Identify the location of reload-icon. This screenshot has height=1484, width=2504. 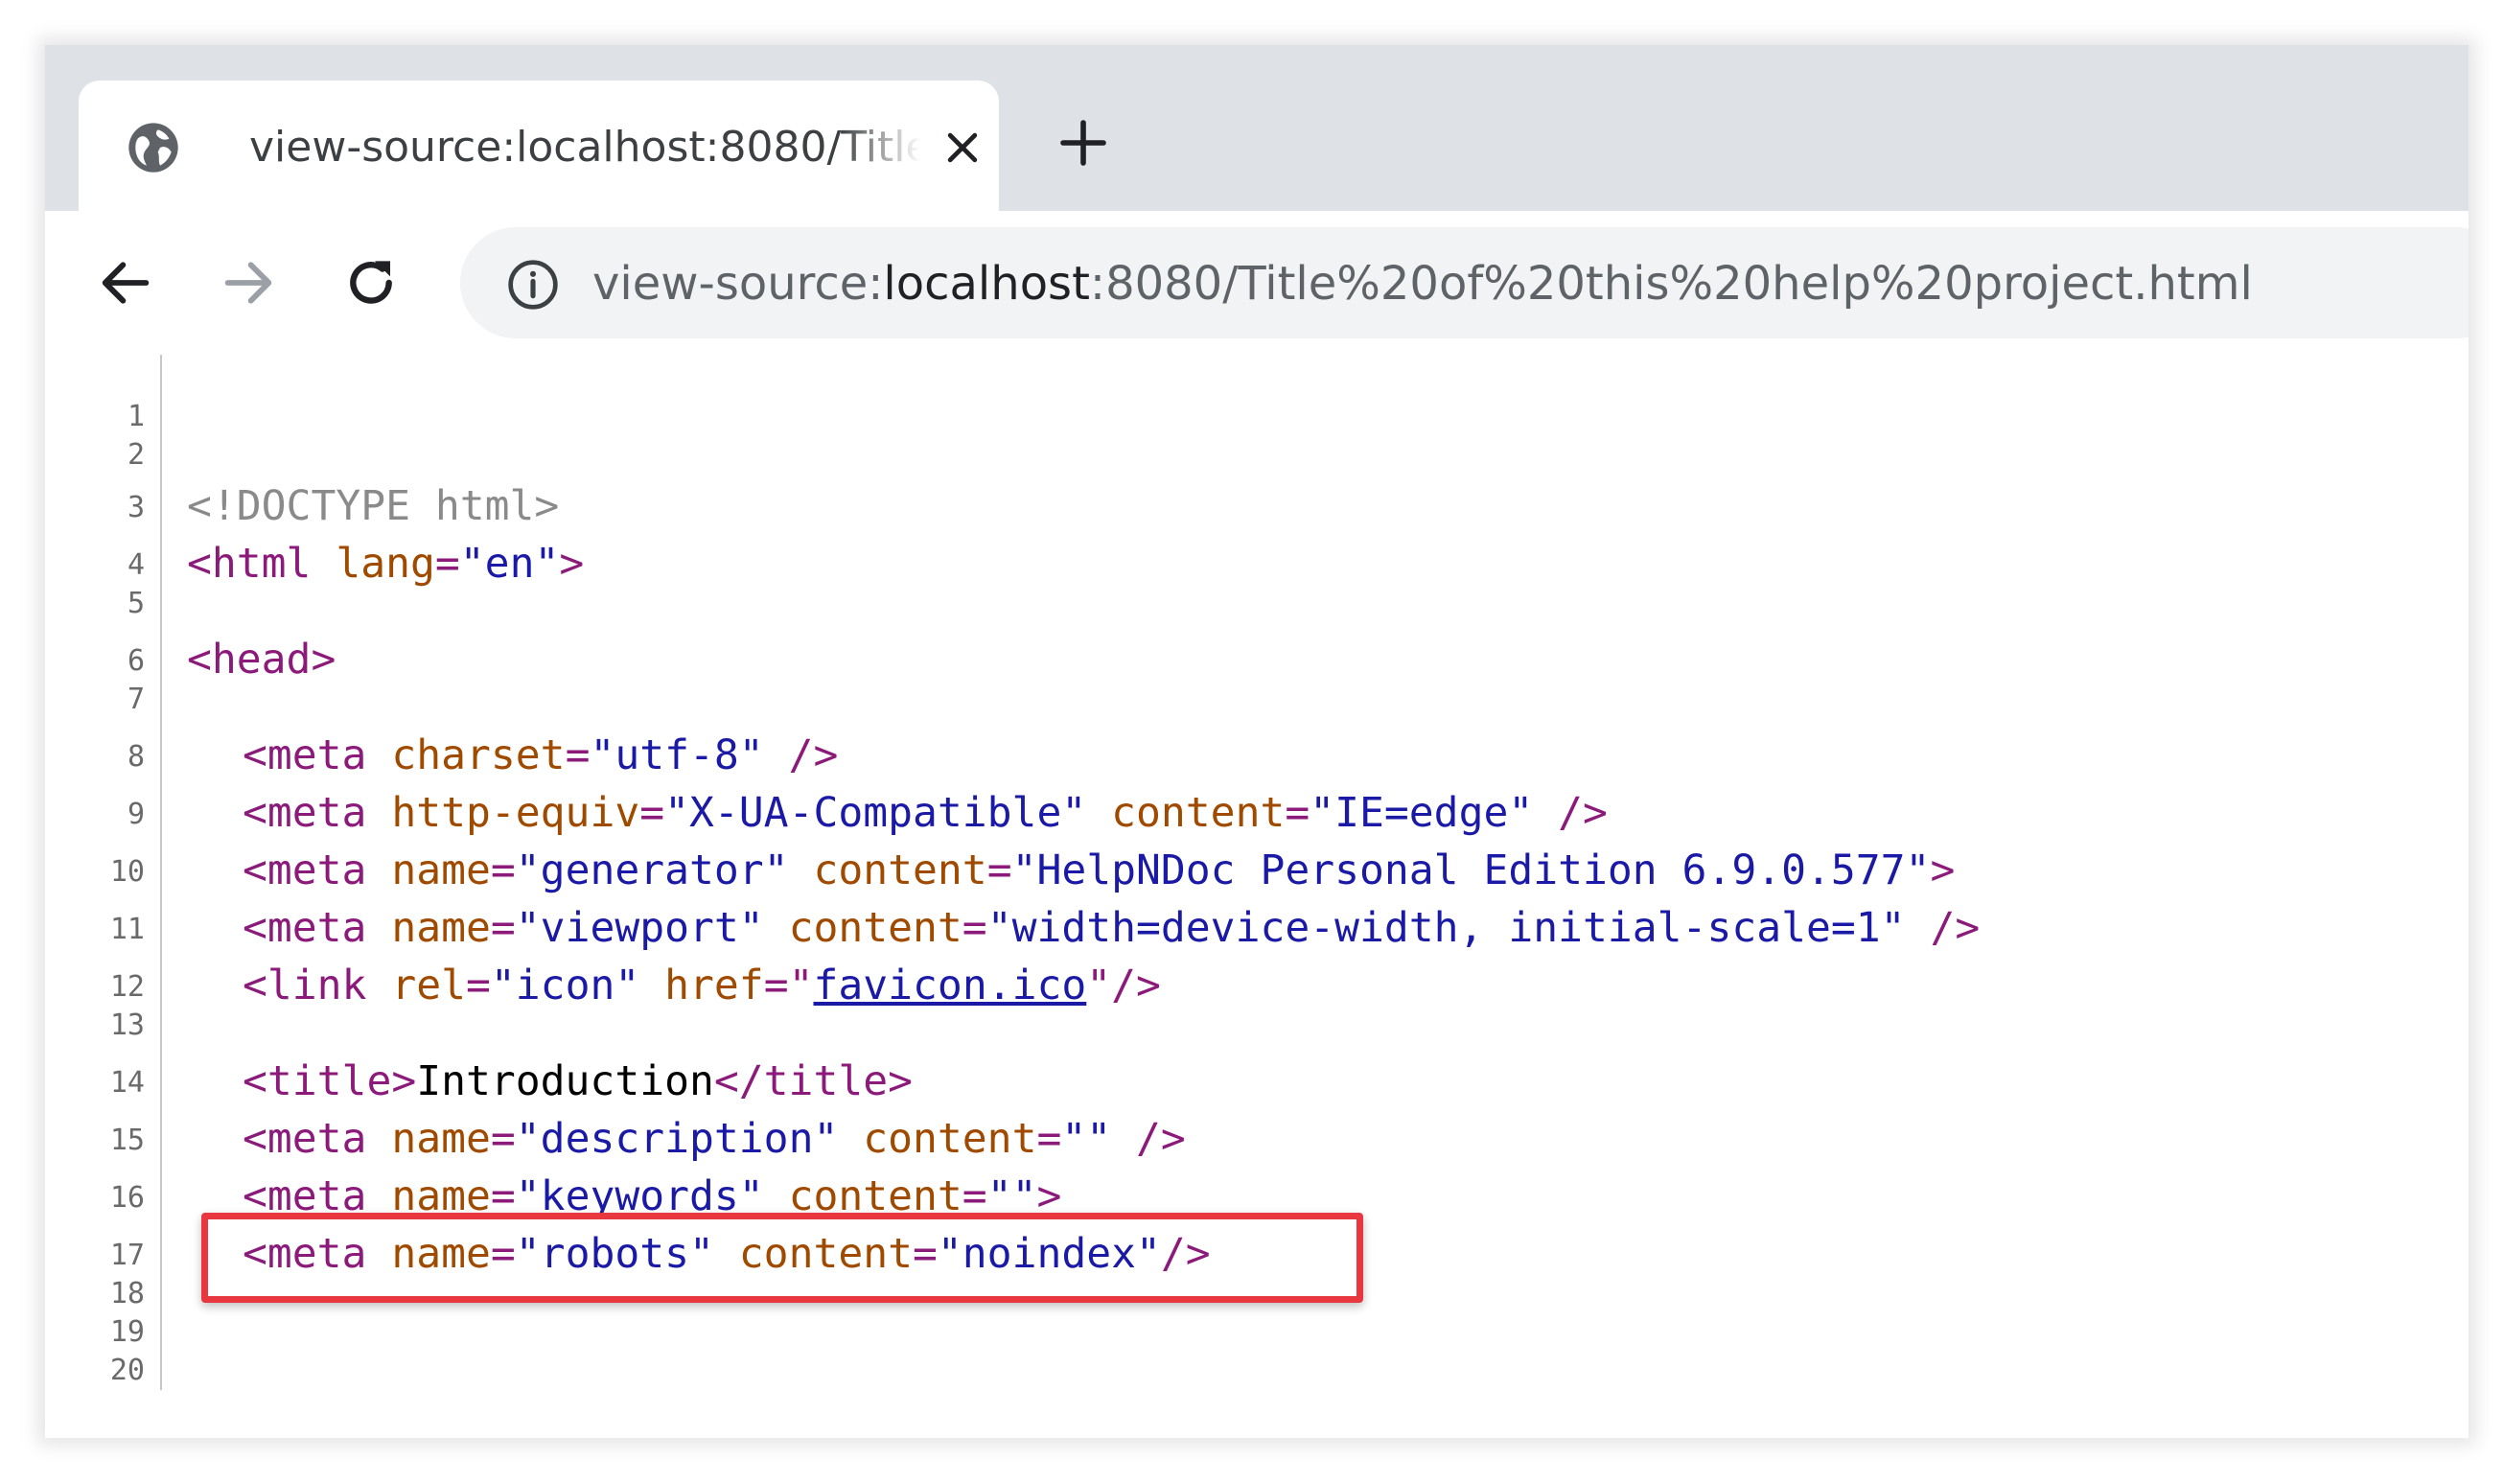
(371, 283).